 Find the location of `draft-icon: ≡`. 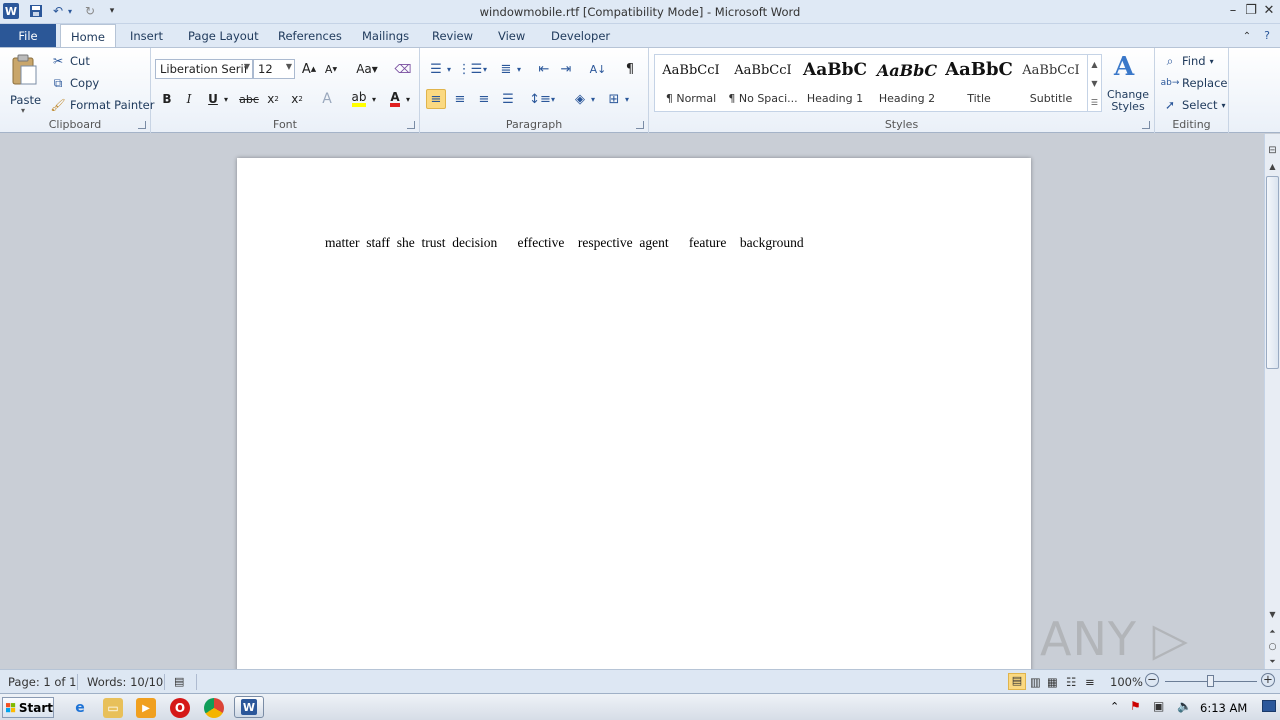

draft-icon: ≡ is located at coordinates (1090, 682).